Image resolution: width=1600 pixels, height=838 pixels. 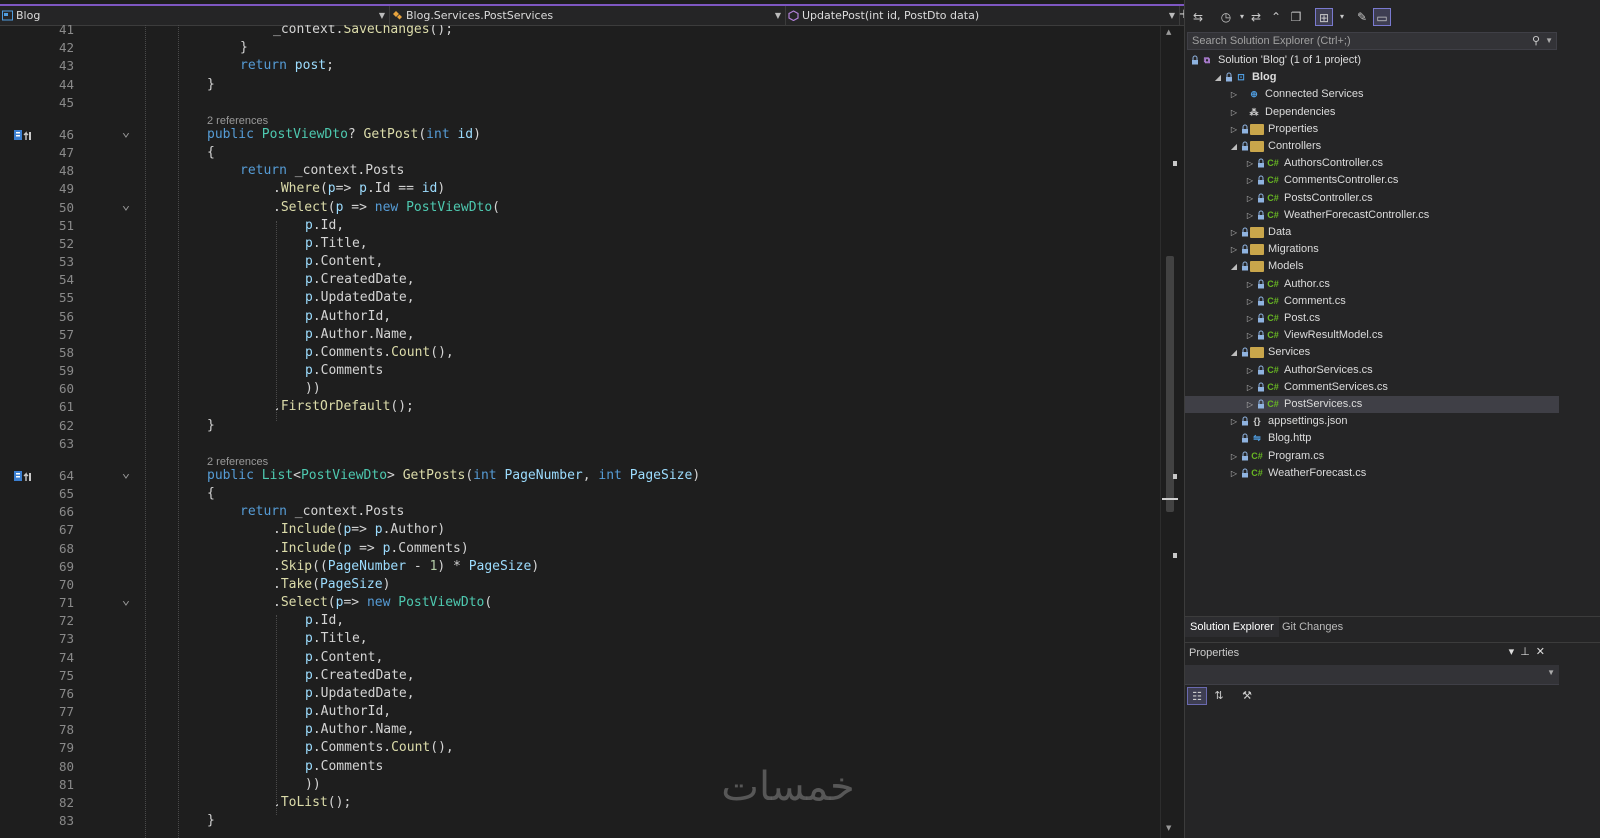 What do you see at coordinates (1372, 41) in the screenshot?
I see `solution-search-input: Search Solution Explorer (Ctrl+;) ⚲ ▼` at bounding box center [1372, 41].